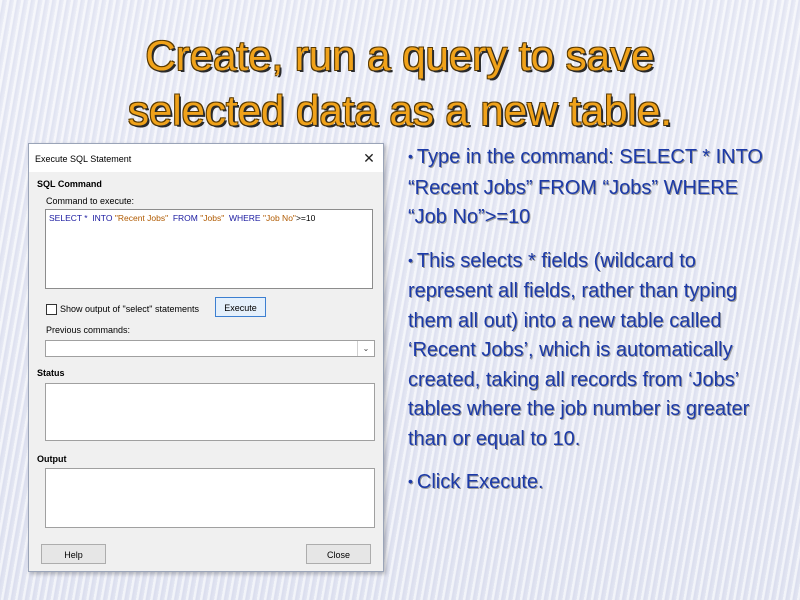 The image size is (800, 600). What do you see at coordinates (480, 482) in the screenshot?
I see `bullet-text: Click Execute.` at bounding box center [480, 482].